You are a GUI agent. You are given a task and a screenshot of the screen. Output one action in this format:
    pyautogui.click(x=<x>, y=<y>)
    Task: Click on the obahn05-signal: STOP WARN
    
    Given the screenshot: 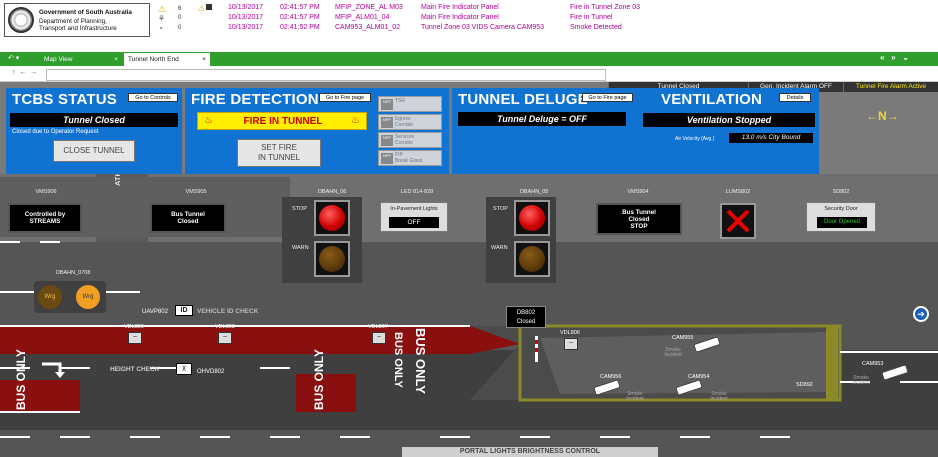 What is the action you would take?
    pyautogui.click(x=521, y=240)
    